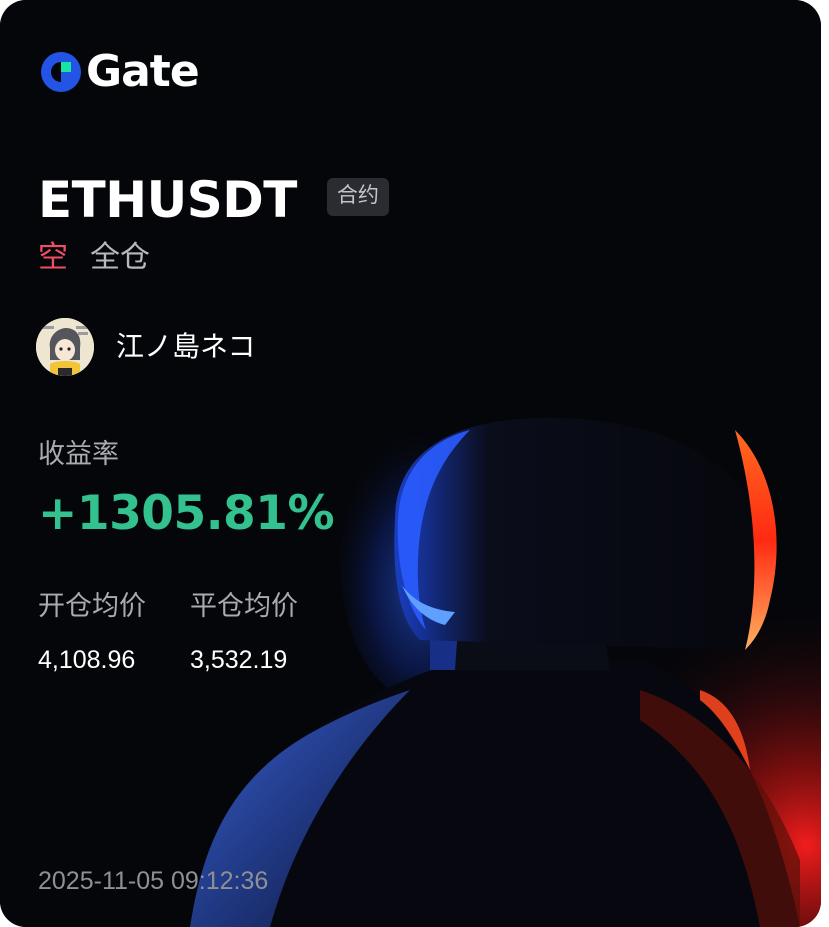 This screenshot has height=927, width=829. I want to click on margin-mode: 全仓, so click(120, 257).